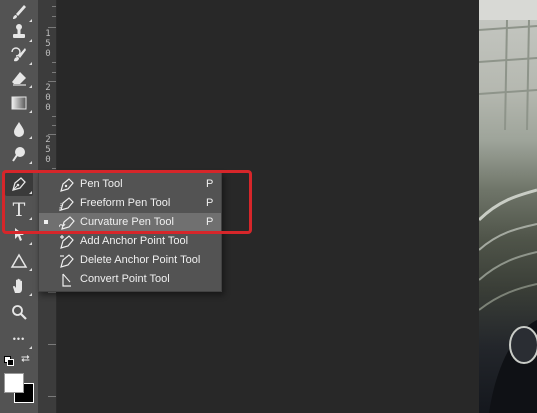  I want to click on menu-item-label: Delete Anchor Point Tool, so click(140, 260).